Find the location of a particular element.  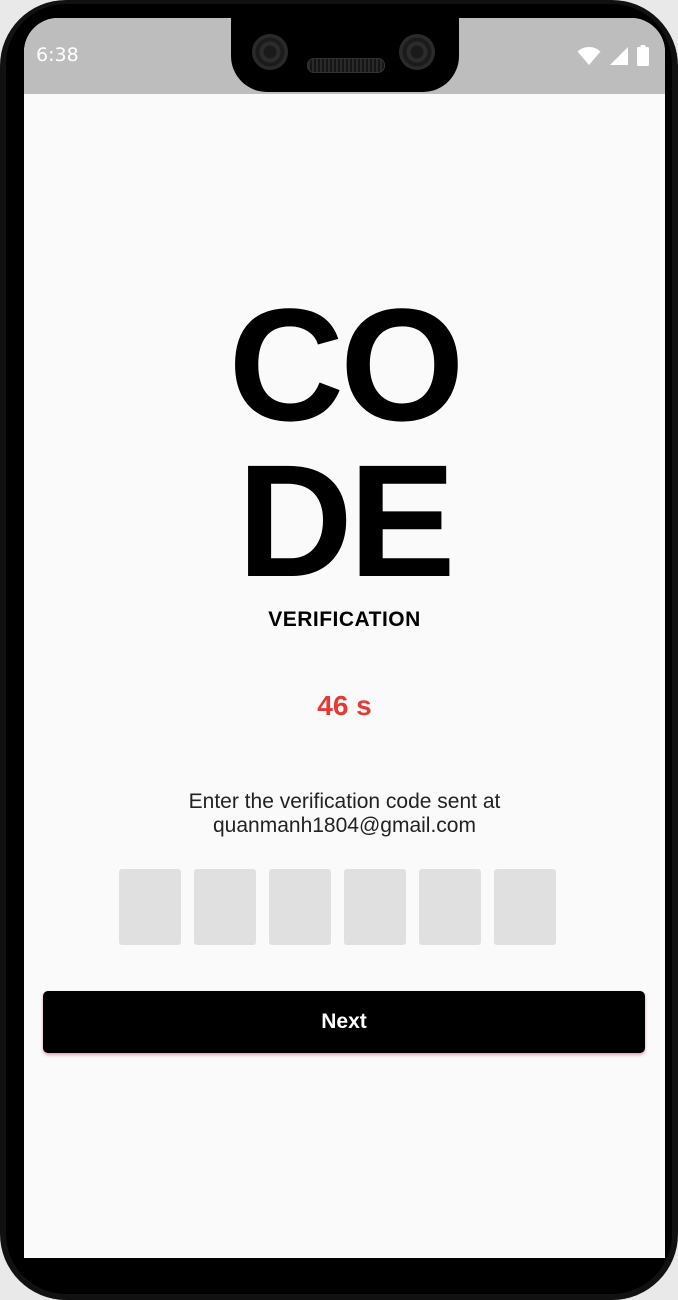

camera-notch is located at coordinates (345, 55).